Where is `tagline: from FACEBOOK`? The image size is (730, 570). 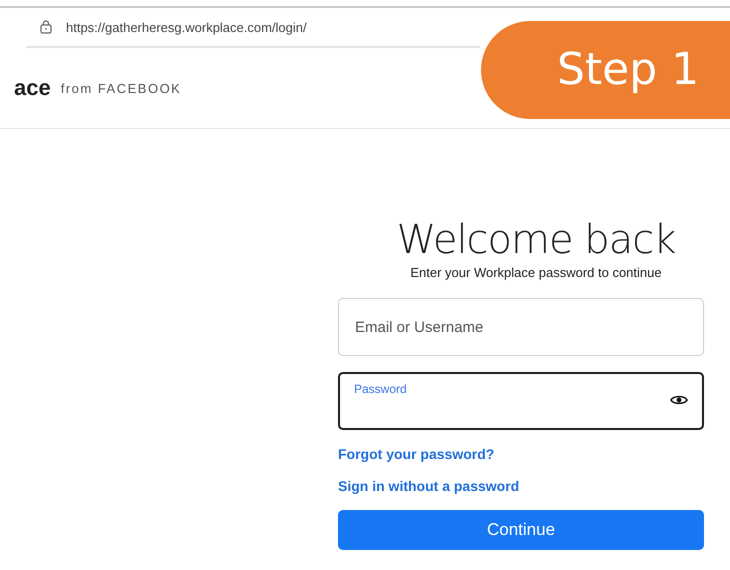 tagline: from FACEBOOK is located at coordinates (121, 88).